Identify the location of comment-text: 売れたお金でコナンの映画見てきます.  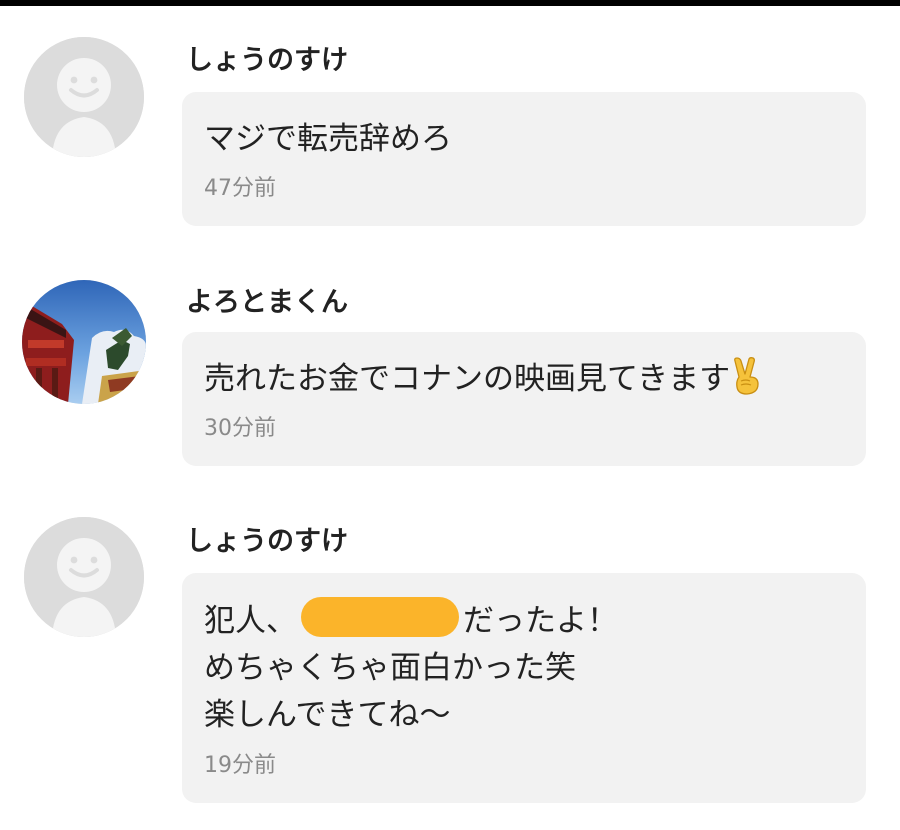
(523, 382).